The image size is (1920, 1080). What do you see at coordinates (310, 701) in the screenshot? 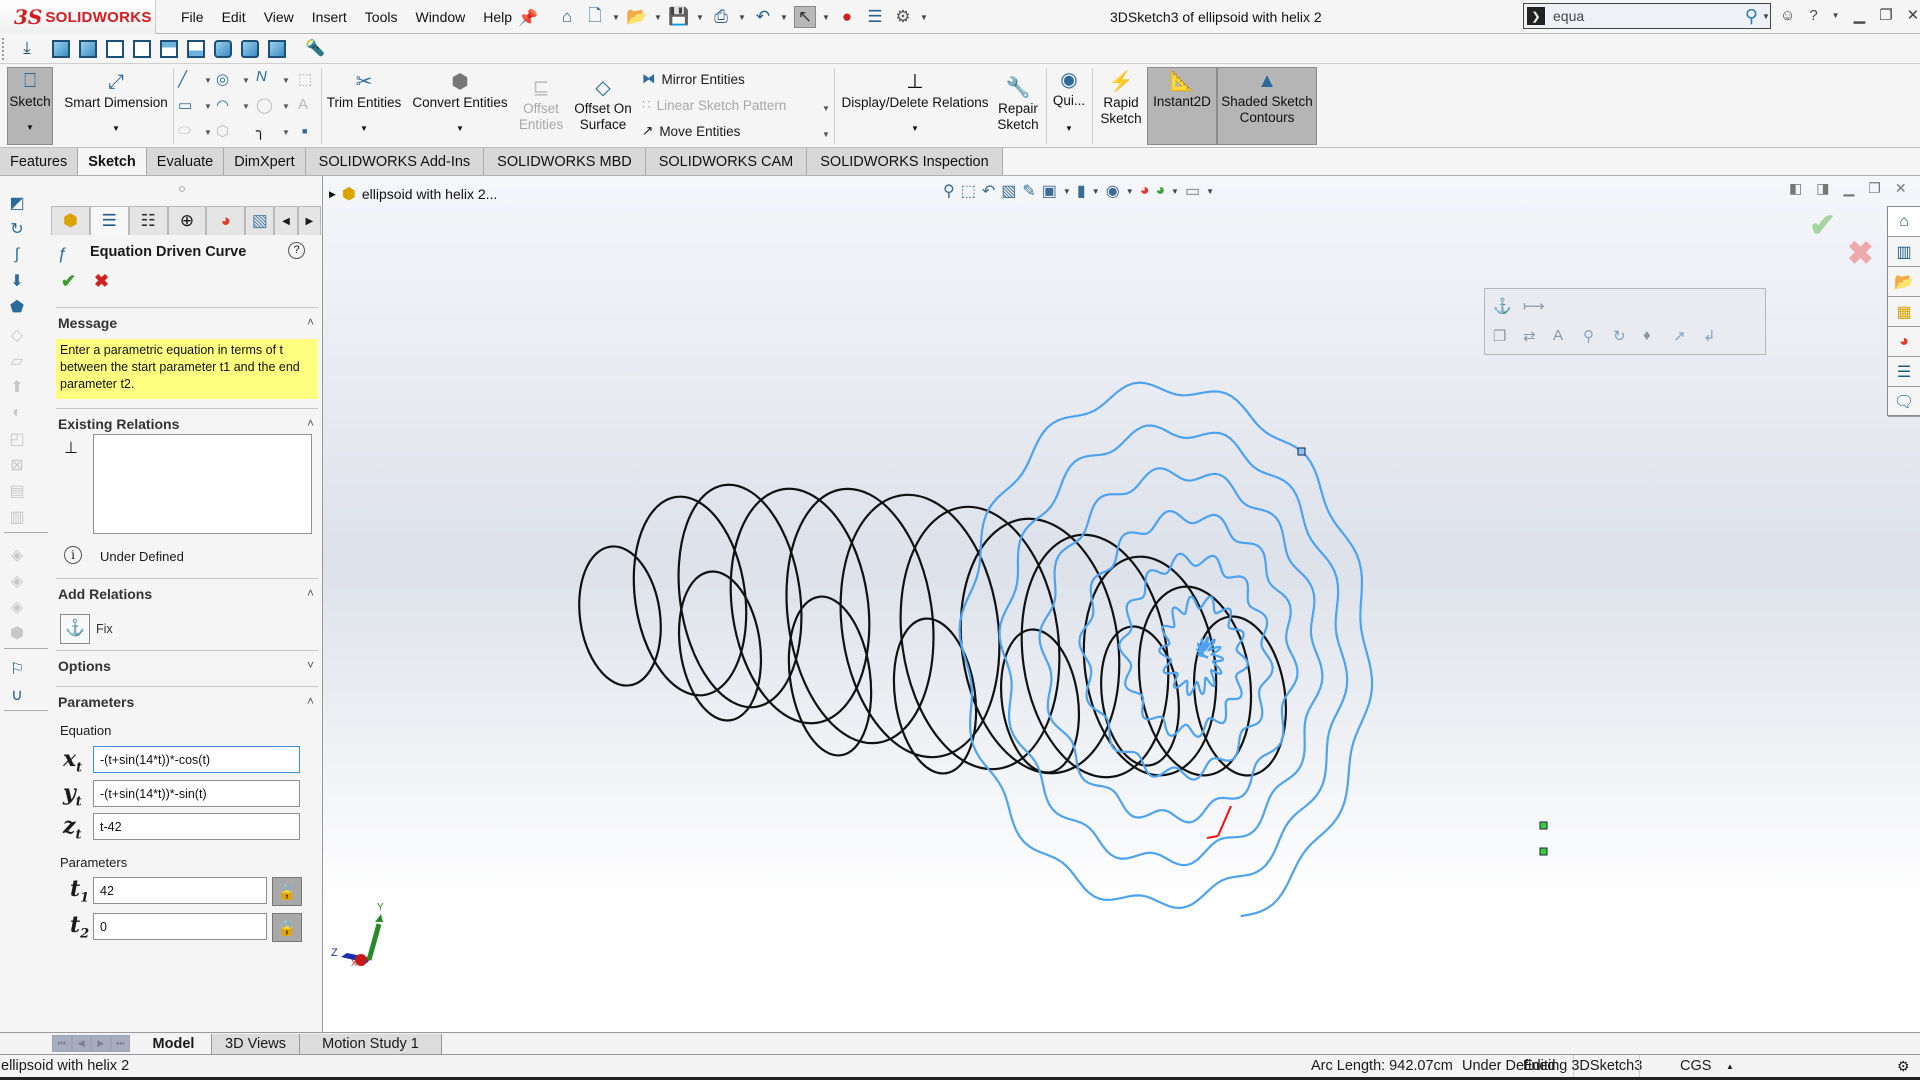
I see `collapse-parameters-icon: ˄` at bounding box center [310, 701].